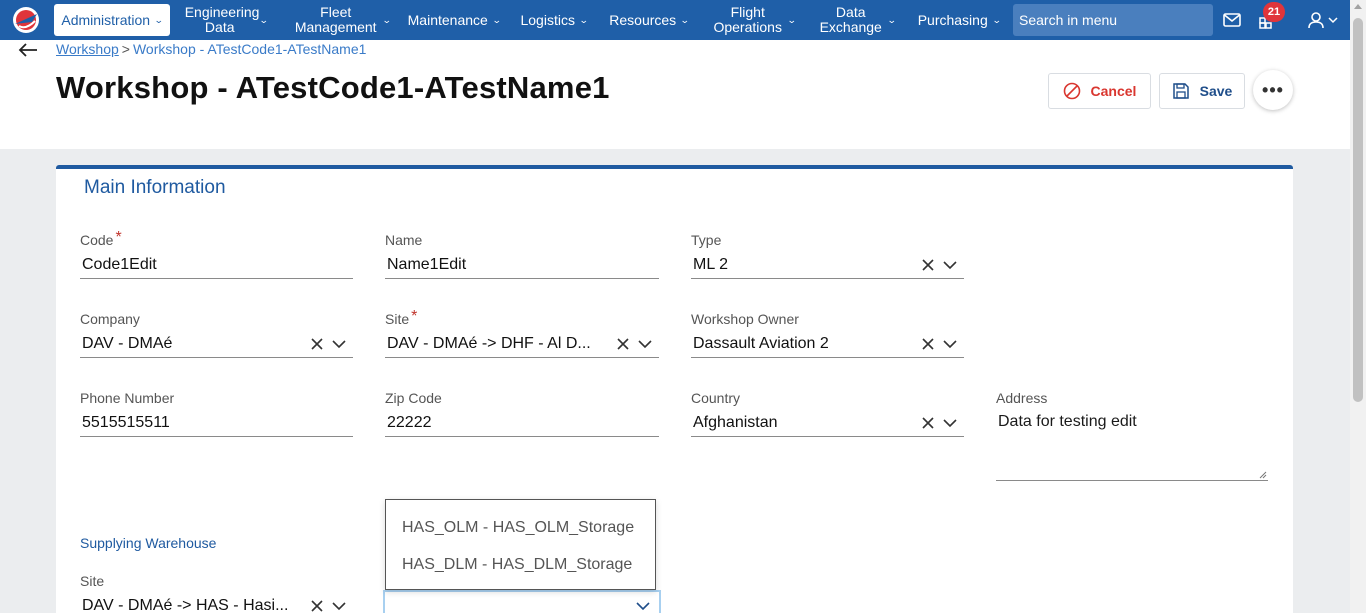 The width and height of the screenshot is (1366, 613). What do you see at coordinates (216, 265) in the screenshot?
I see `code-field: Code1Edit` at bounding box center [216, 265].